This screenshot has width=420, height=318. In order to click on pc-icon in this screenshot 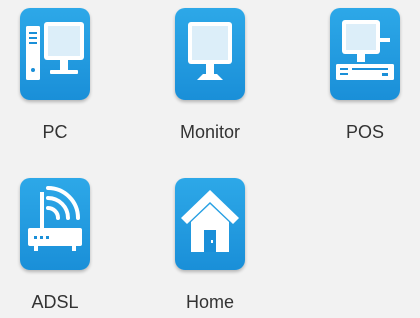, I will do `click(55, 54)`.